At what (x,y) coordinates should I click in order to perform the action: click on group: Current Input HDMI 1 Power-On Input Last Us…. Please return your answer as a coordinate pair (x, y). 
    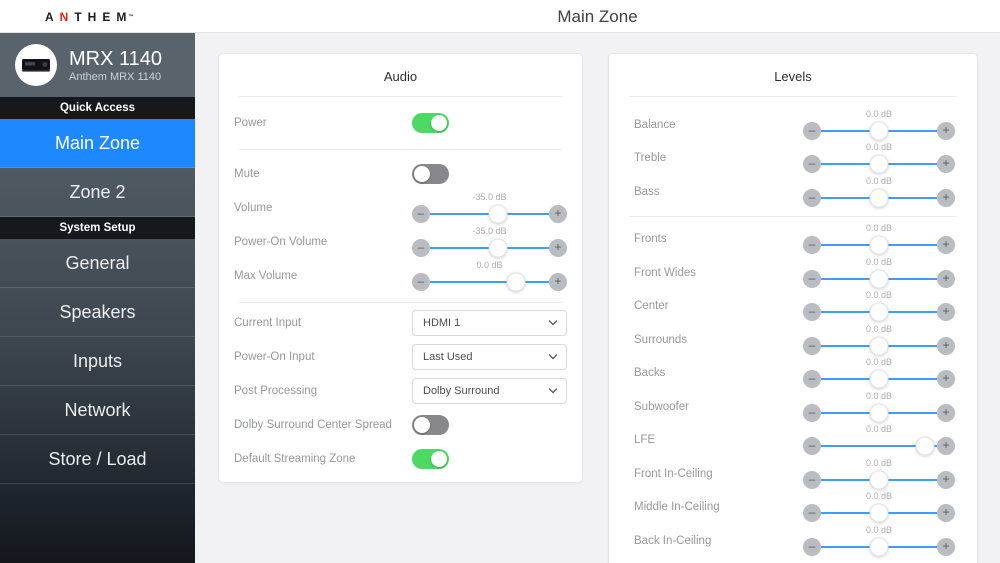
    Looking at the image, I should click on (400, 394).